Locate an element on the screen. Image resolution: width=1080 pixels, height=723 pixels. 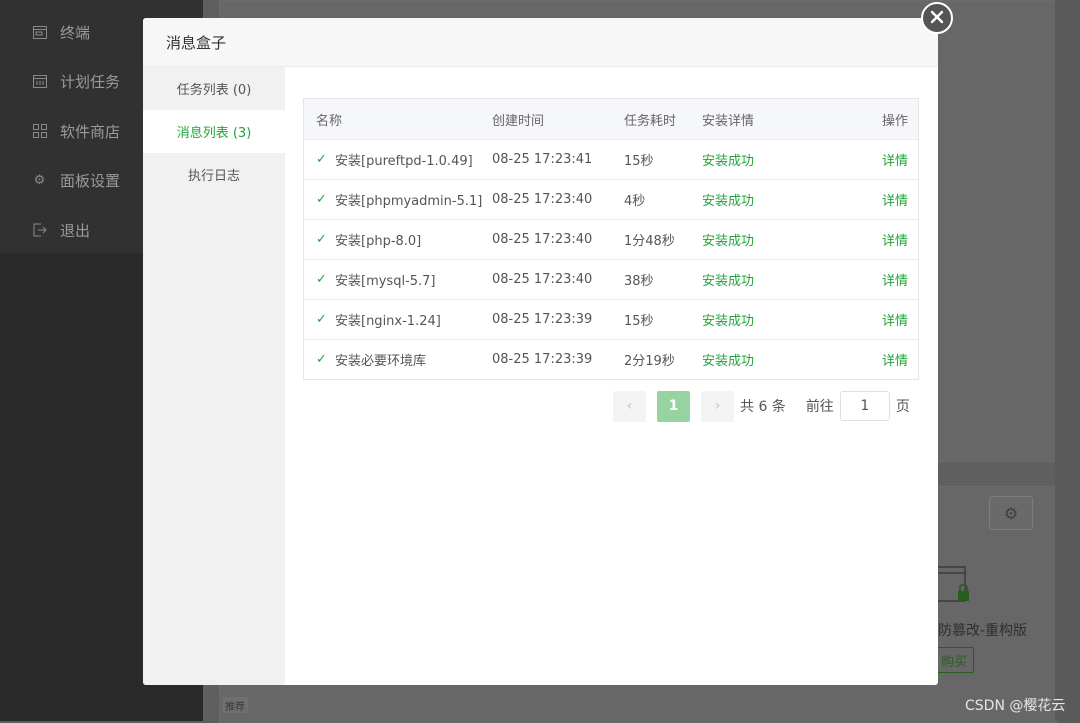
tab-task-list: 任务列表 (0) is located at coordinates (214, 88).